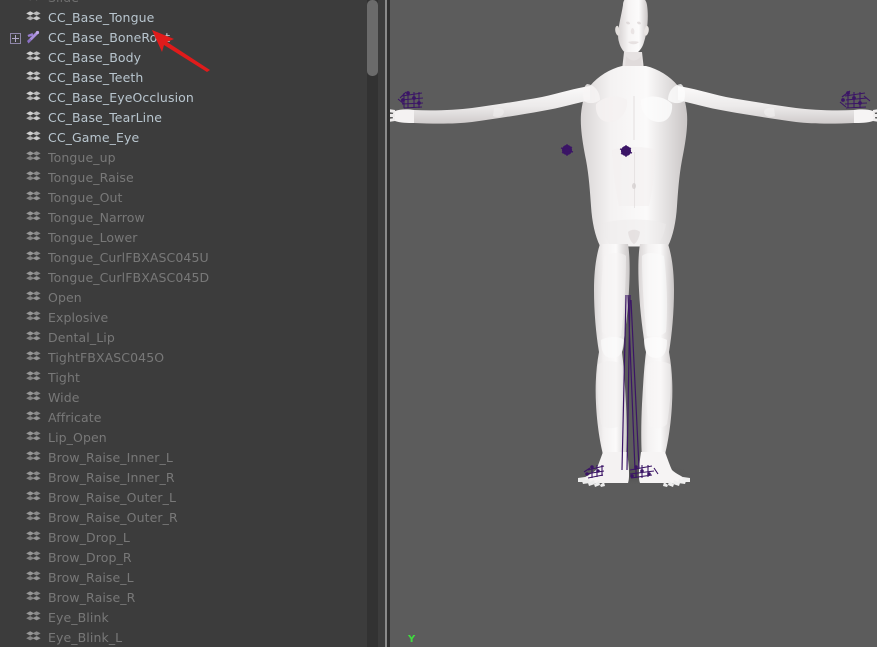 This screenshot has width=877, height=647. Describe the element at coordinates (65, 297) in the screenshot. I see `tree-item-label: Open` at that location.